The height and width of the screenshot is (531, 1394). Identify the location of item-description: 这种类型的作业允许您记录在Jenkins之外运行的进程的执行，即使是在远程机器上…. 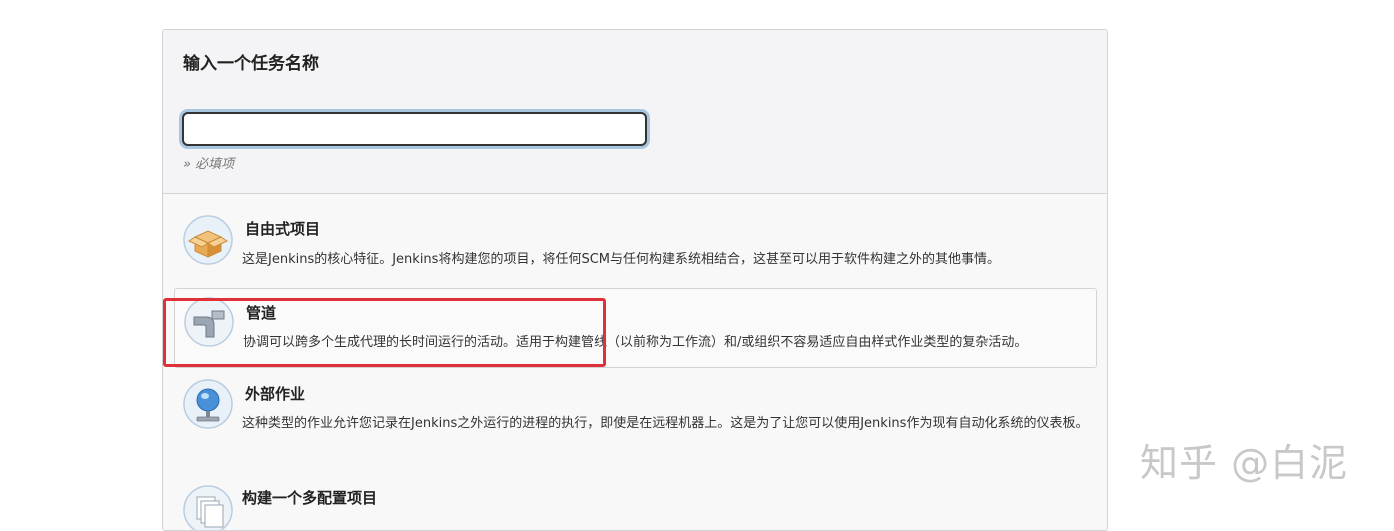
(665, 423).